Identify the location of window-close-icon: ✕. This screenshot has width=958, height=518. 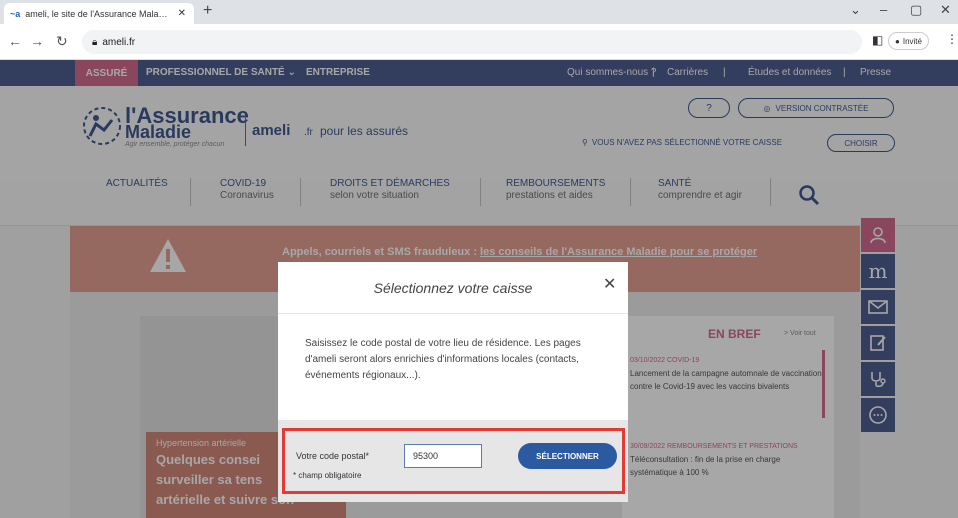
(945, 10).